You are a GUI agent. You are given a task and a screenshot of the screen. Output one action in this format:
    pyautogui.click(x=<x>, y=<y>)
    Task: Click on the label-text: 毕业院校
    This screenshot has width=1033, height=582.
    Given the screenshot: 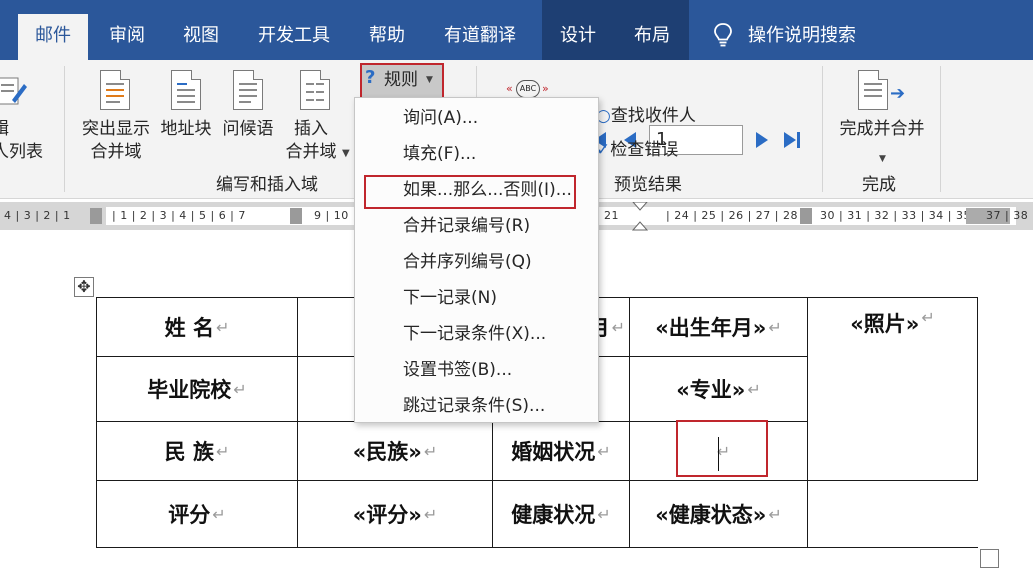 What is the action you would take?
    pyautogui.click(x=189, y=390)
    